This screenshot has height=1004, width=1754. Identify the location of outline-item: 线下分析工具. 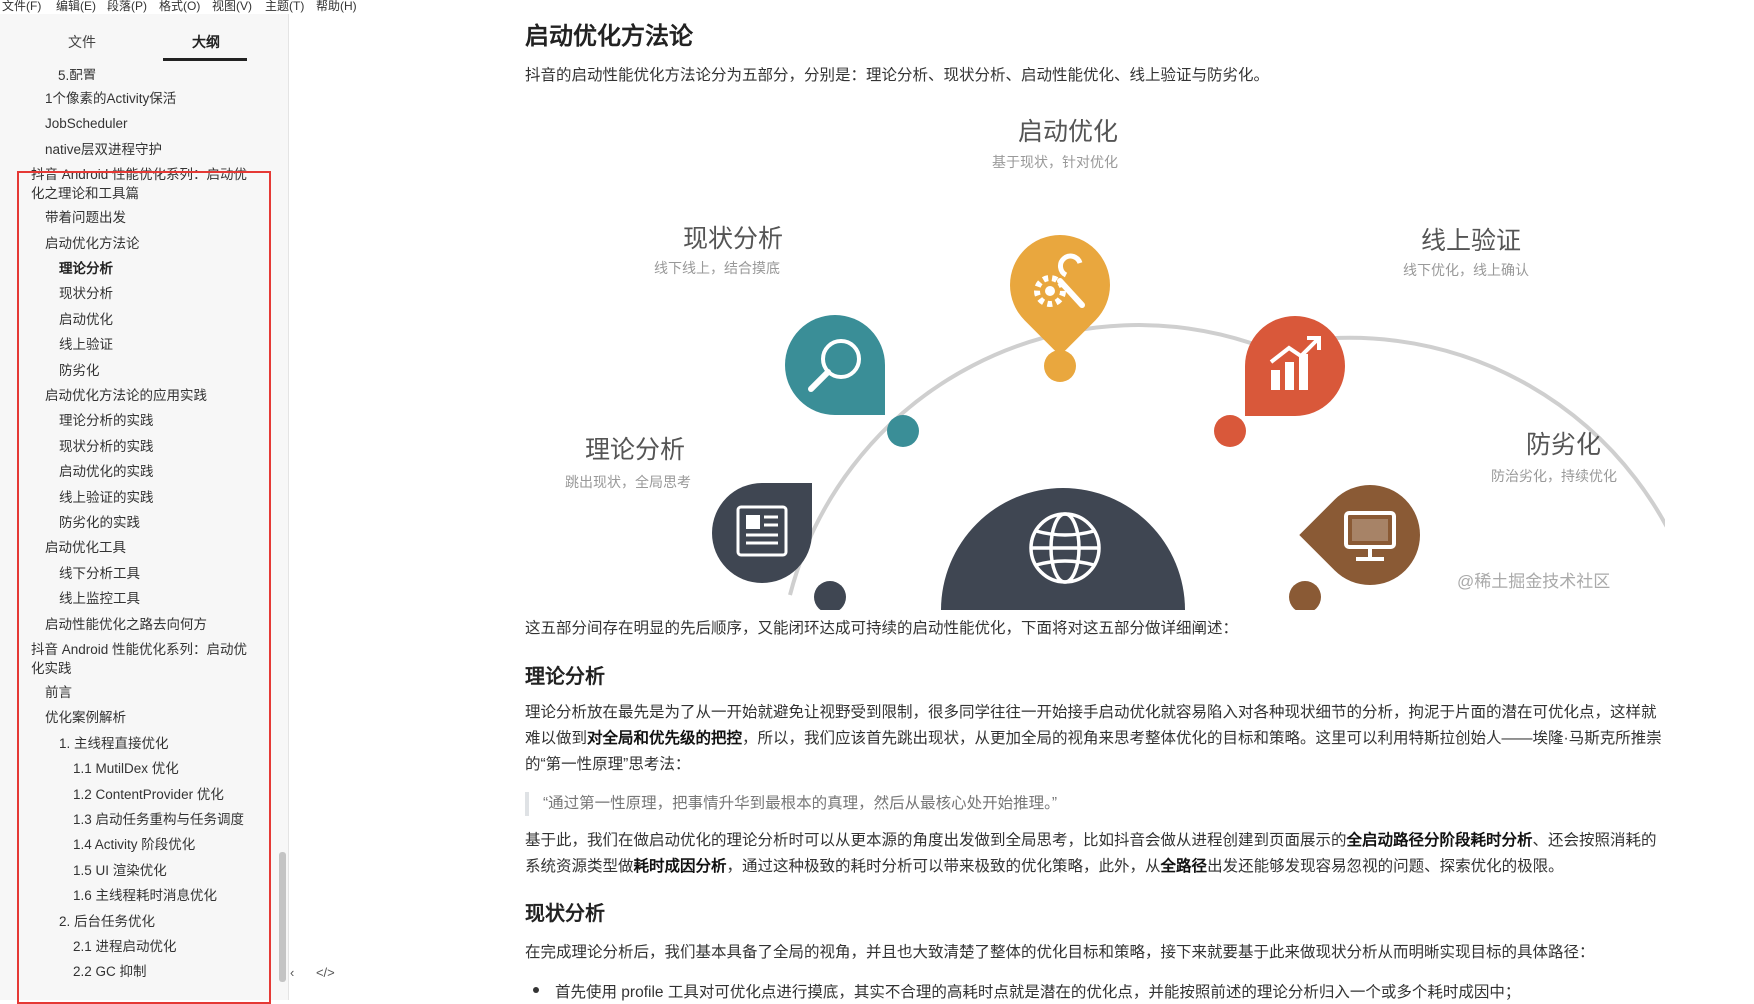
(99, 574).